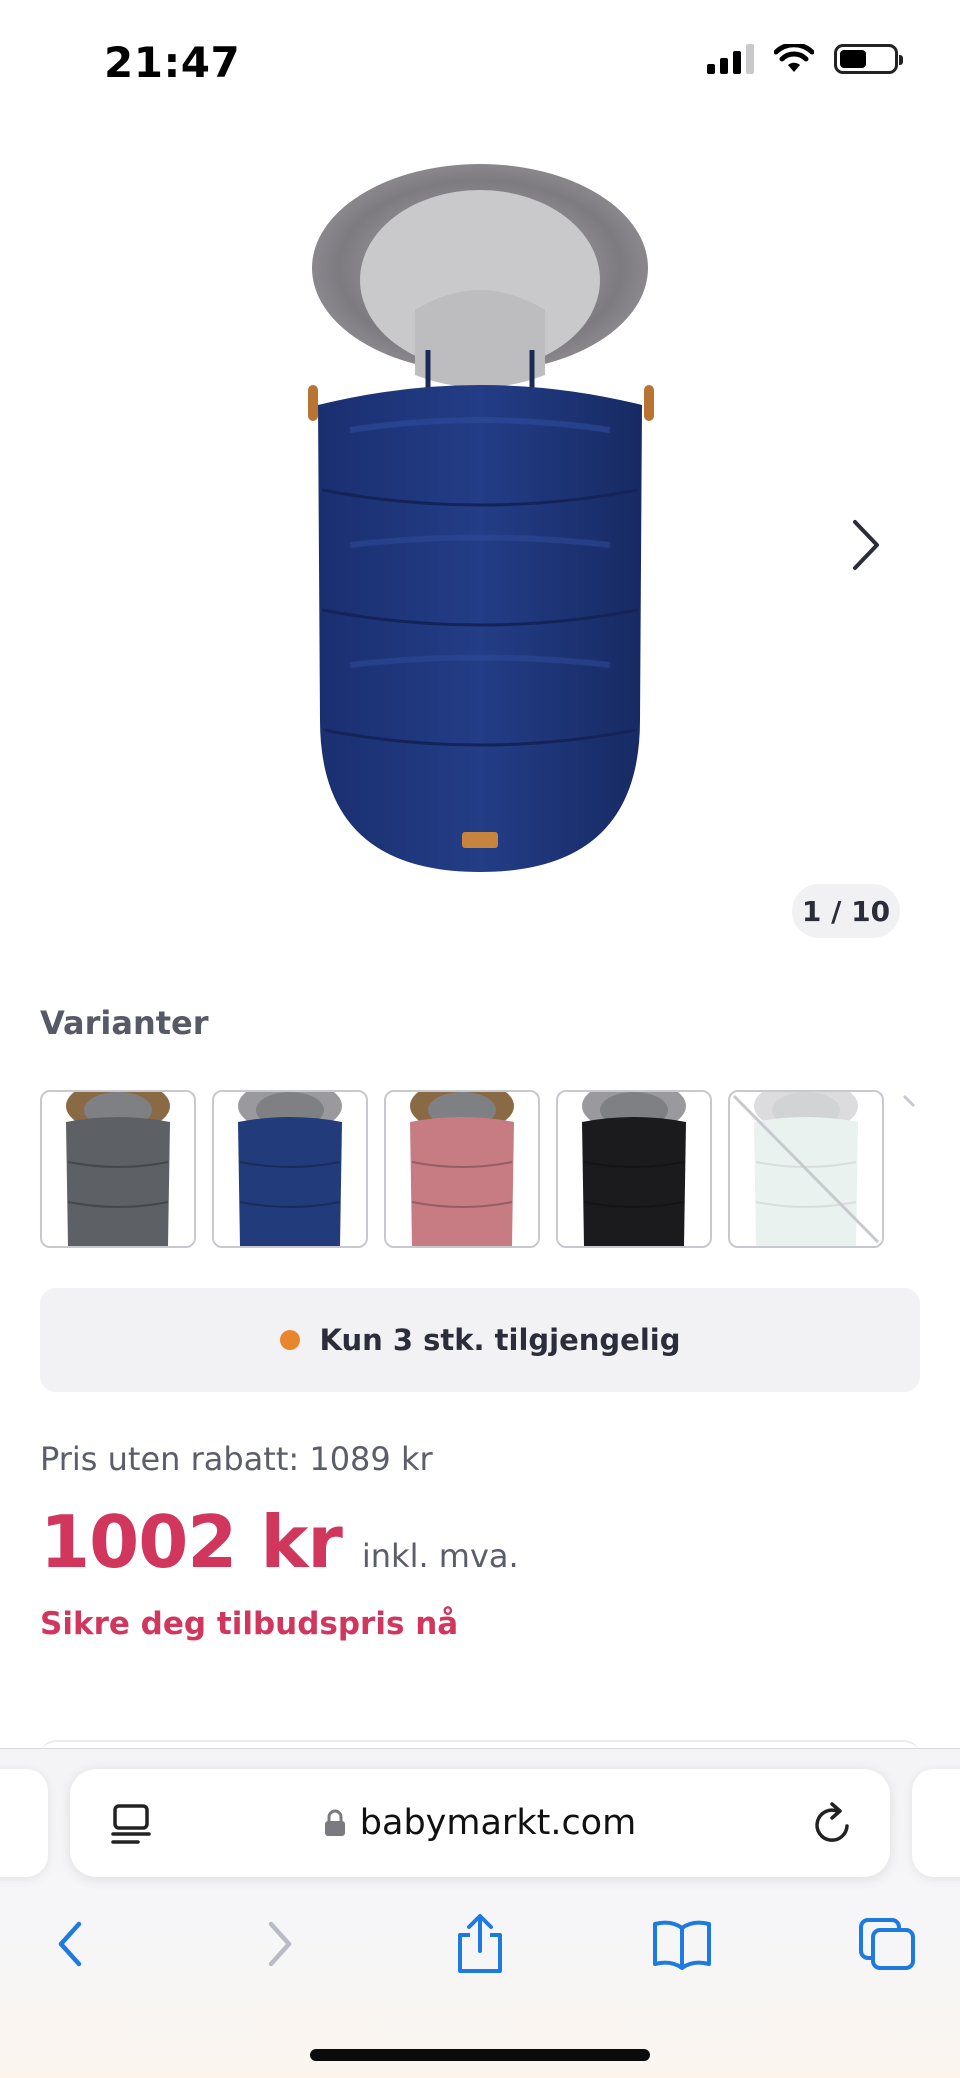 Image resolution: width=960 pixels, height=2078 pixels. Describe the element at coordinates (920, 1169) in the screenshot. I see `variant-scroll-indicator` at that location.